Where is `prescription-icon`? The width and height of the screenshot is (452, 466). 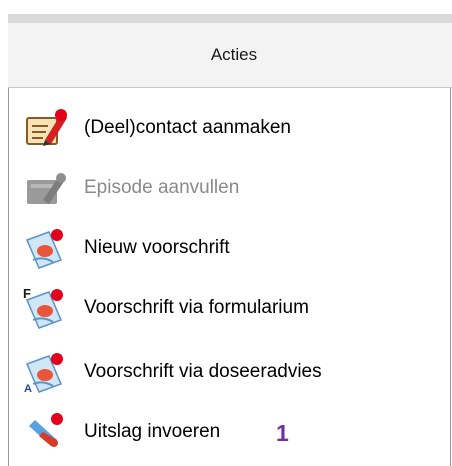
prescription-icon is located at coordinates (45, 248).